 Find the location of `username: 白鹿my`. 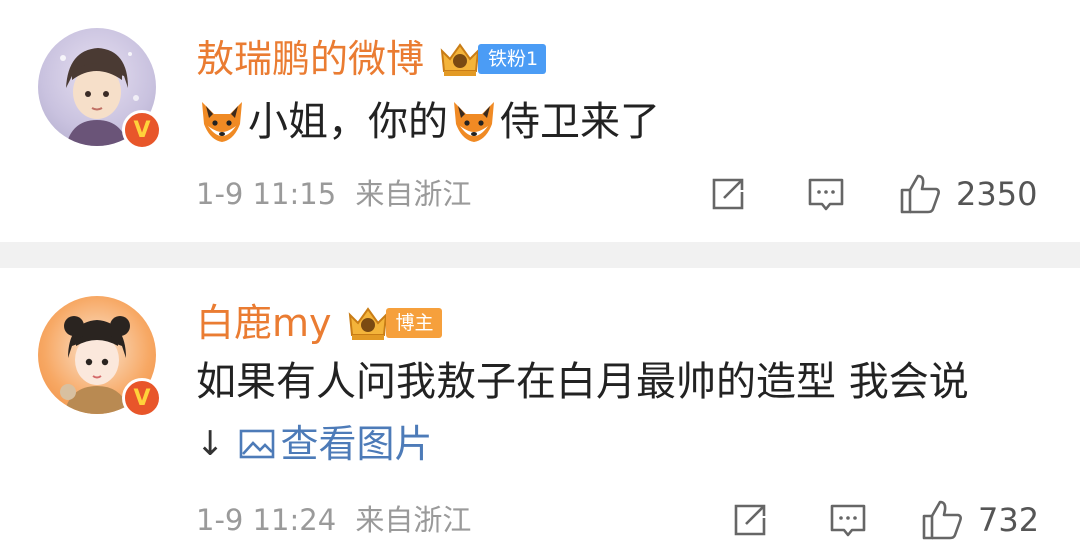

username: 白鹿my is located at coordinates (264, 323).